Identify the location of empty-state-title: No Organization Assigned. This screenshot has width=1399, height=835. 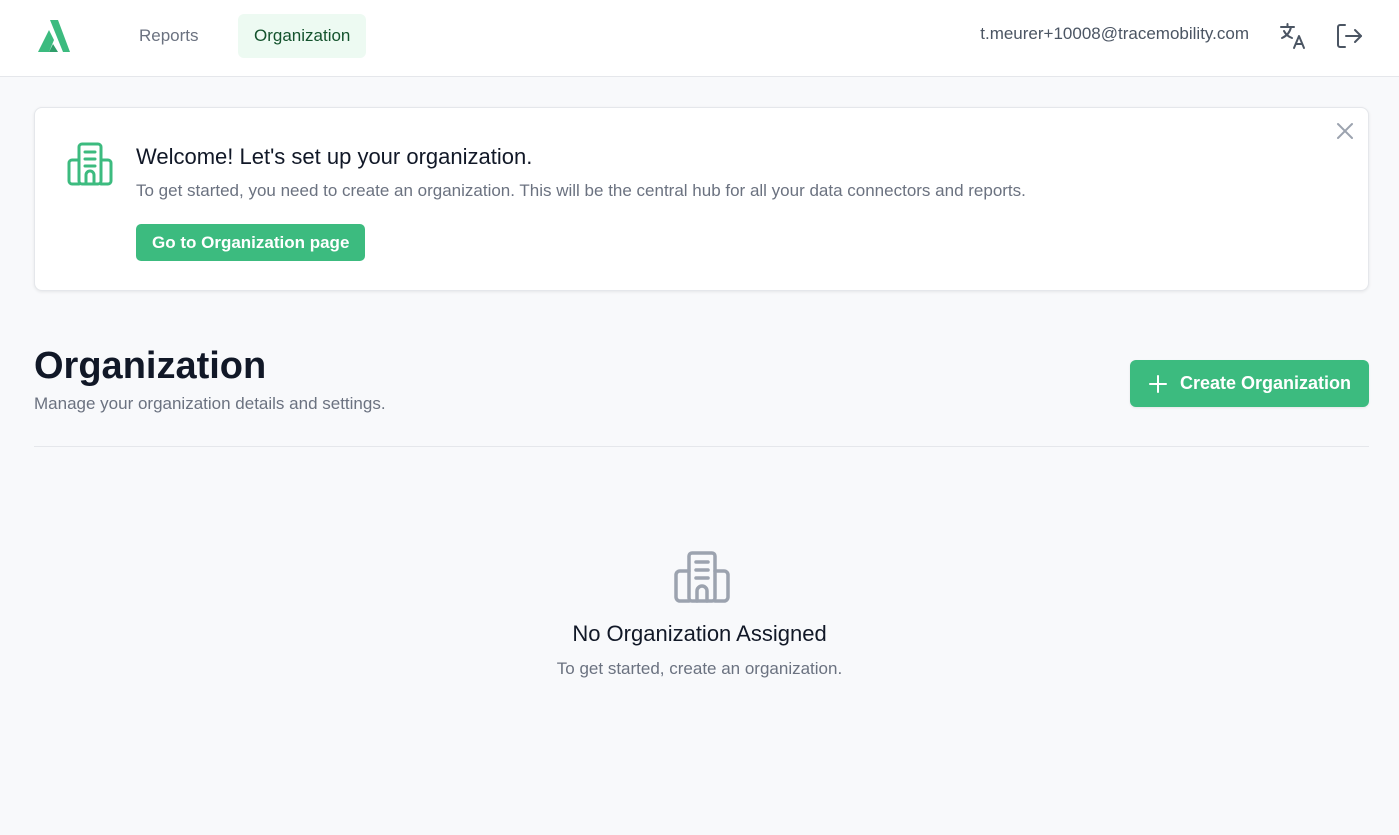
(699, 633).